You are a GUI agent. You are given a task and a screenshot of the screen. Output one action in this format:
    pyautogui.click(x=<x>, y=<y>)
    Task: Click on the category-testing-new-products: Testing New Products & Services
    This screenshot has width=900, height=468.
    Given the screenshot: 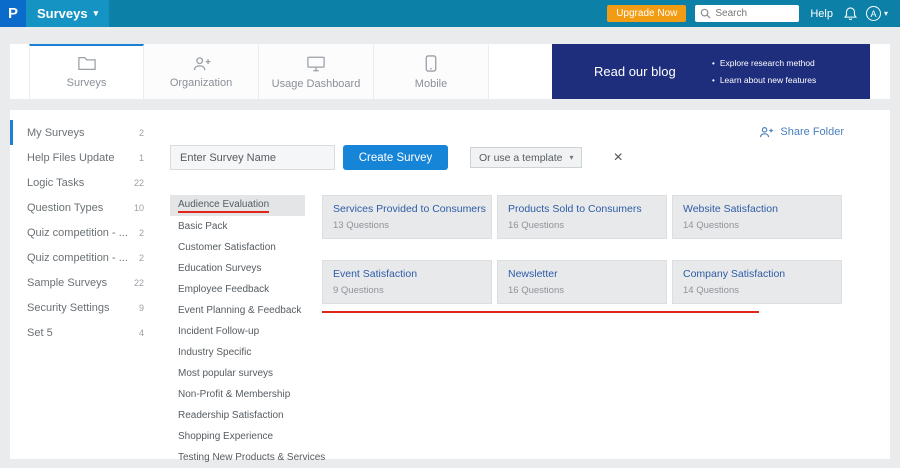 What is the action you would take?
    pyautogui.click(x=247, y=457)
    